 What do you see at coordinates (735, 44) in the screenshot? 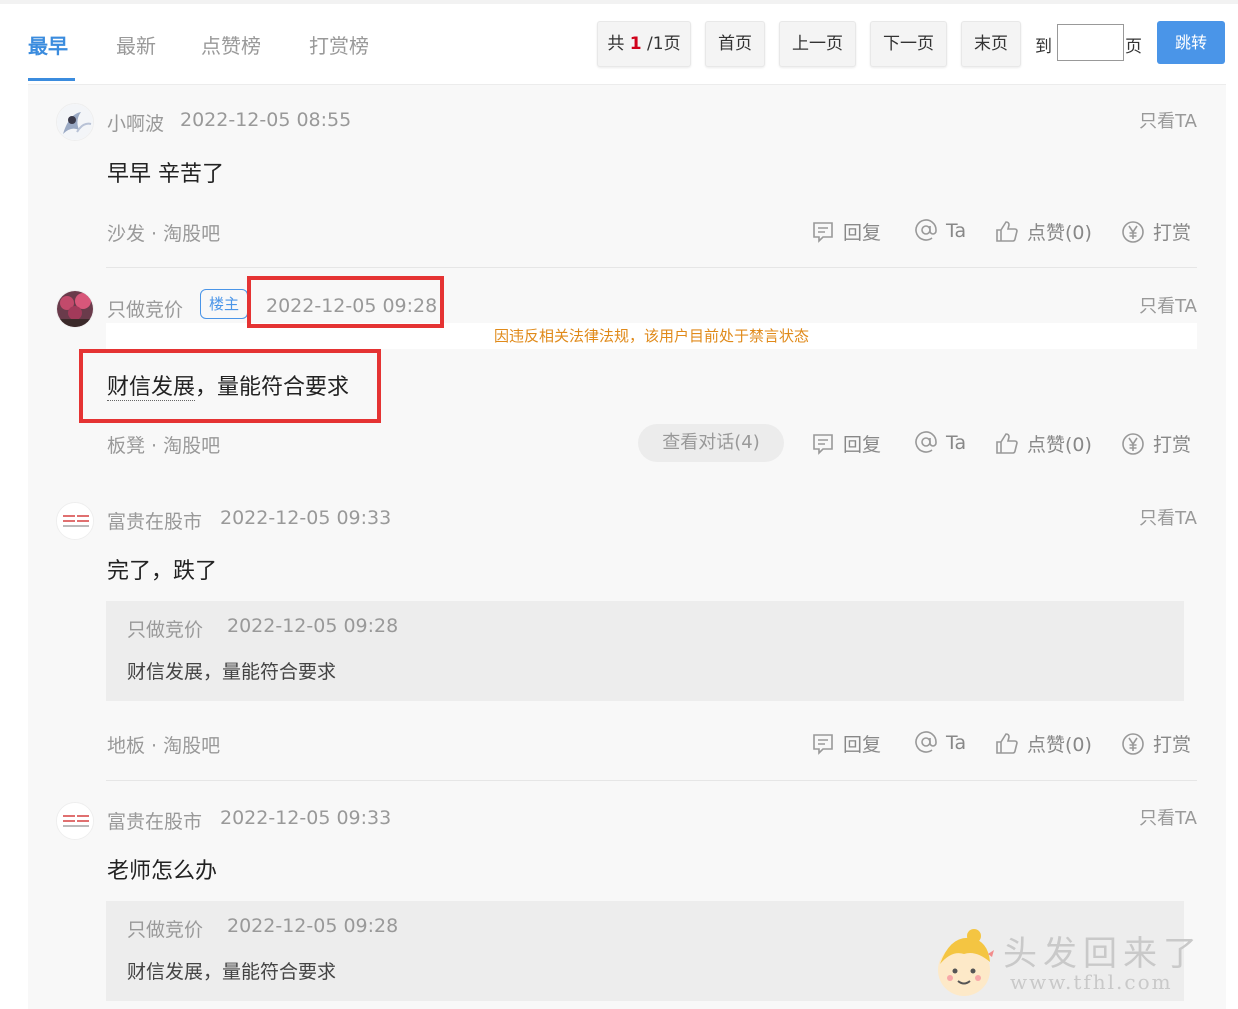
I see `first-page-button: 首页` at bounding box center [735, 44].